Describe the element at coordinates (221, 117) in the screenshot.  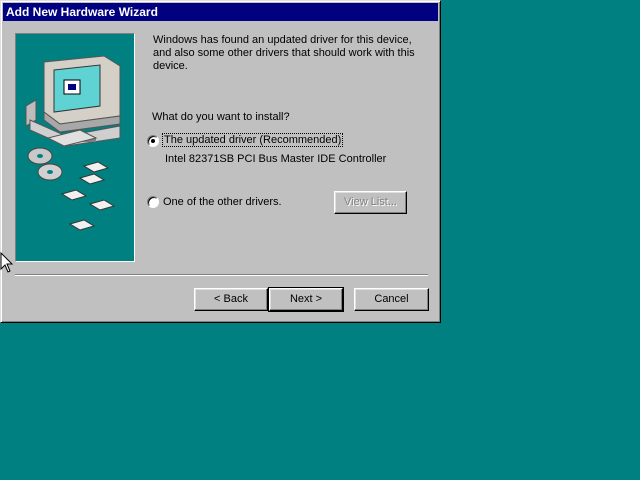
I see `install-question: What do you want to install?` at that location.